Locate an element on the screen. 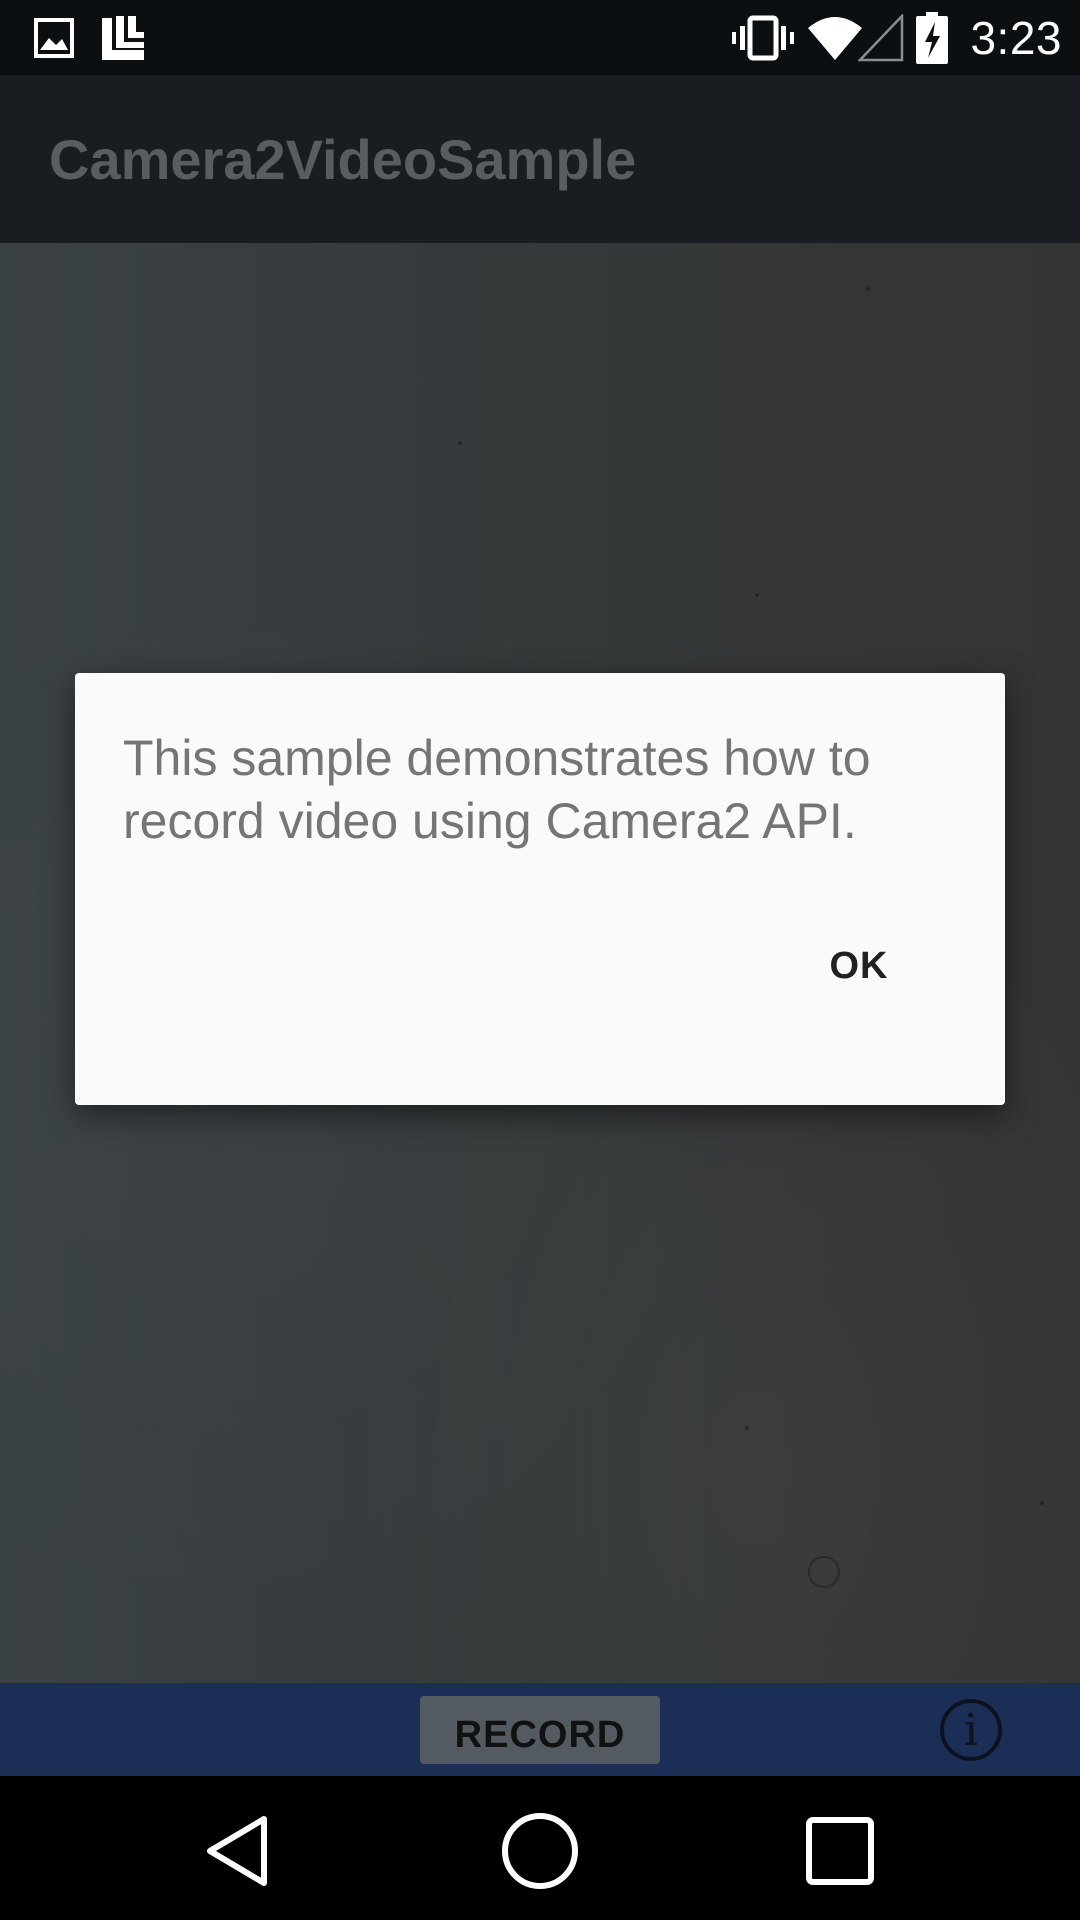 The height and width of the screenshot is (1920, 1080). battery-charging-icon is located at coordinates (932, 37).